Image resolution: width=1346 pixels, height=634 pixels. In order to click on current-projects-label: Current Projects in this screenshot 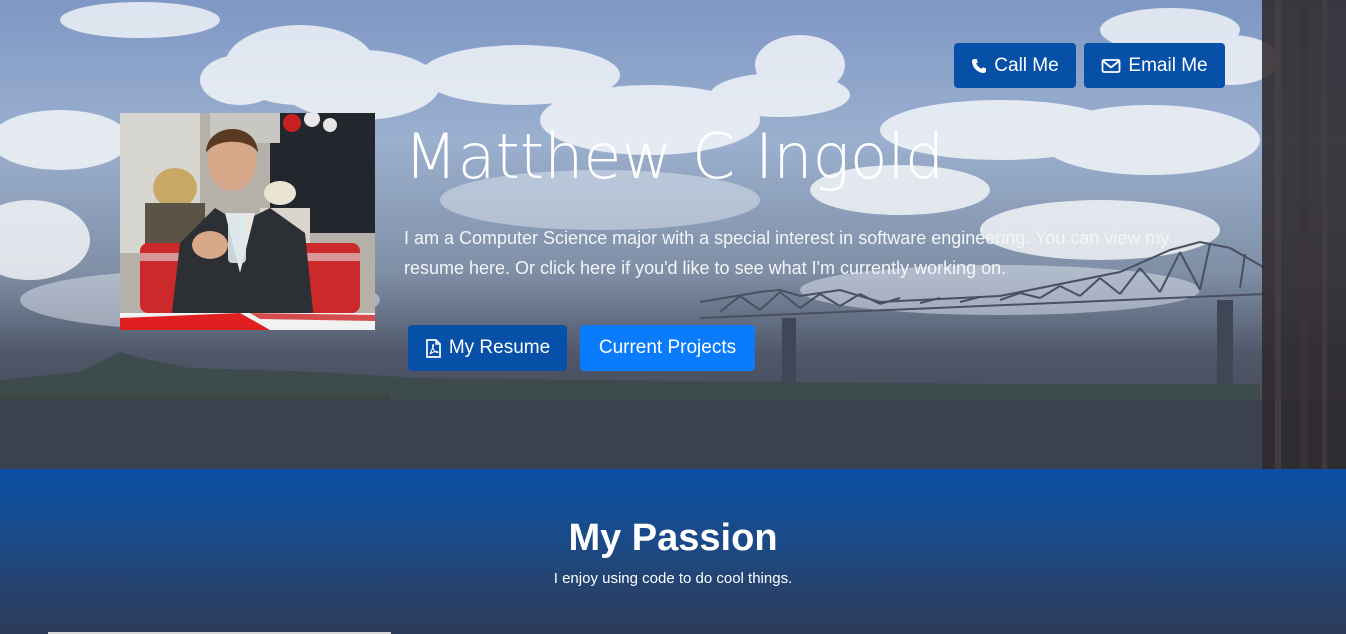, I will do `click(667, 347)`.